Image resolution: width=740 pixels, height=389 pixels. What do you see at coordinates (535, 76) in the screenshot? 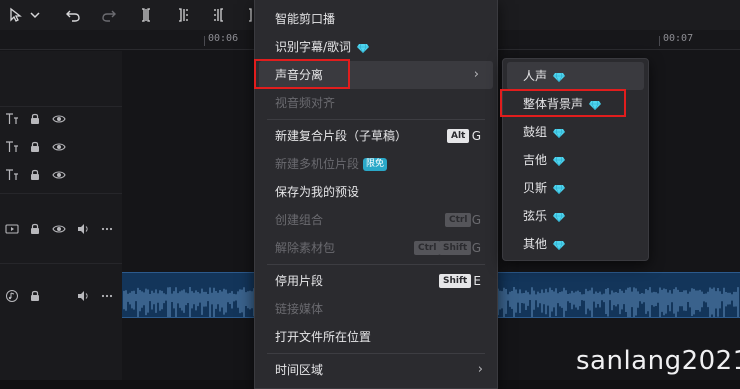
I see `submenu-item-label: 人声` at bounding box center [535, 76].